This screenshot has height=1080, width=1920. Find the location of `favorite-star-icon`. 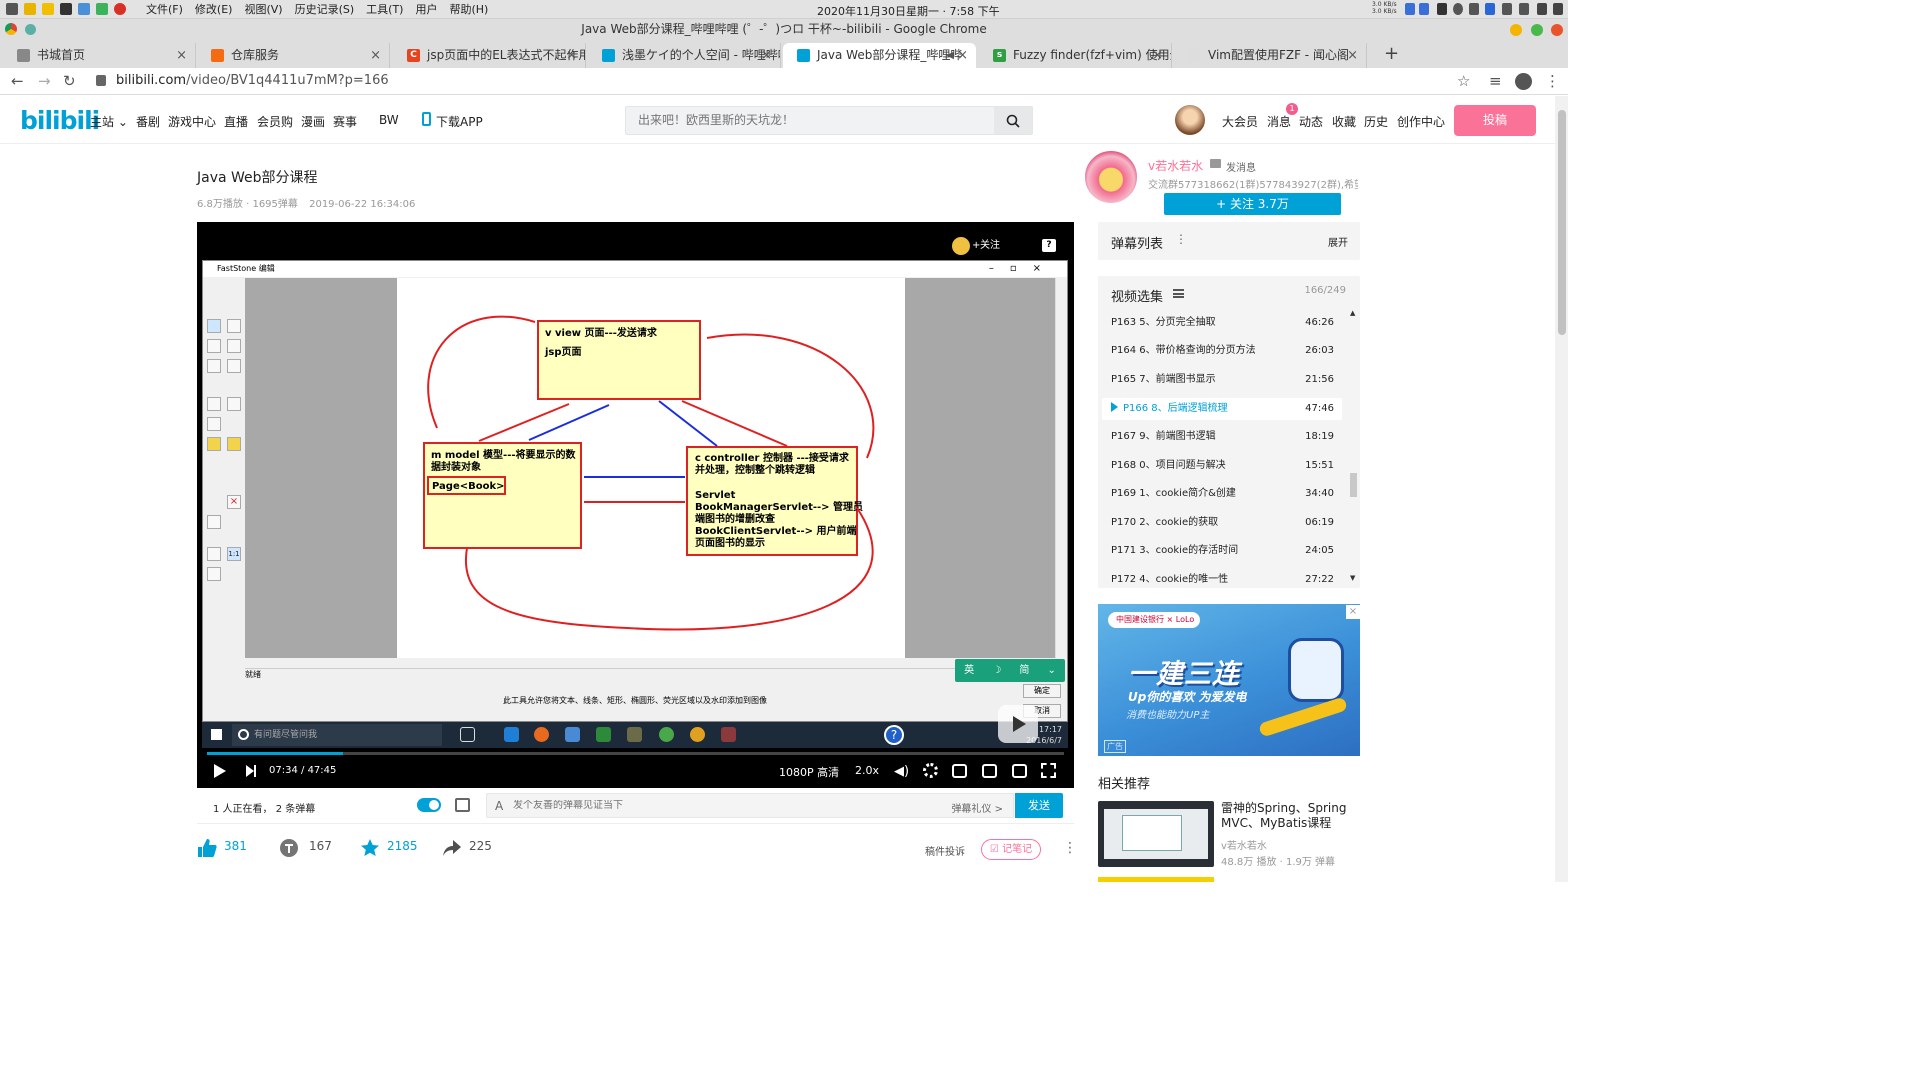

favorite-star-icon is located at coordinates (370, 848).